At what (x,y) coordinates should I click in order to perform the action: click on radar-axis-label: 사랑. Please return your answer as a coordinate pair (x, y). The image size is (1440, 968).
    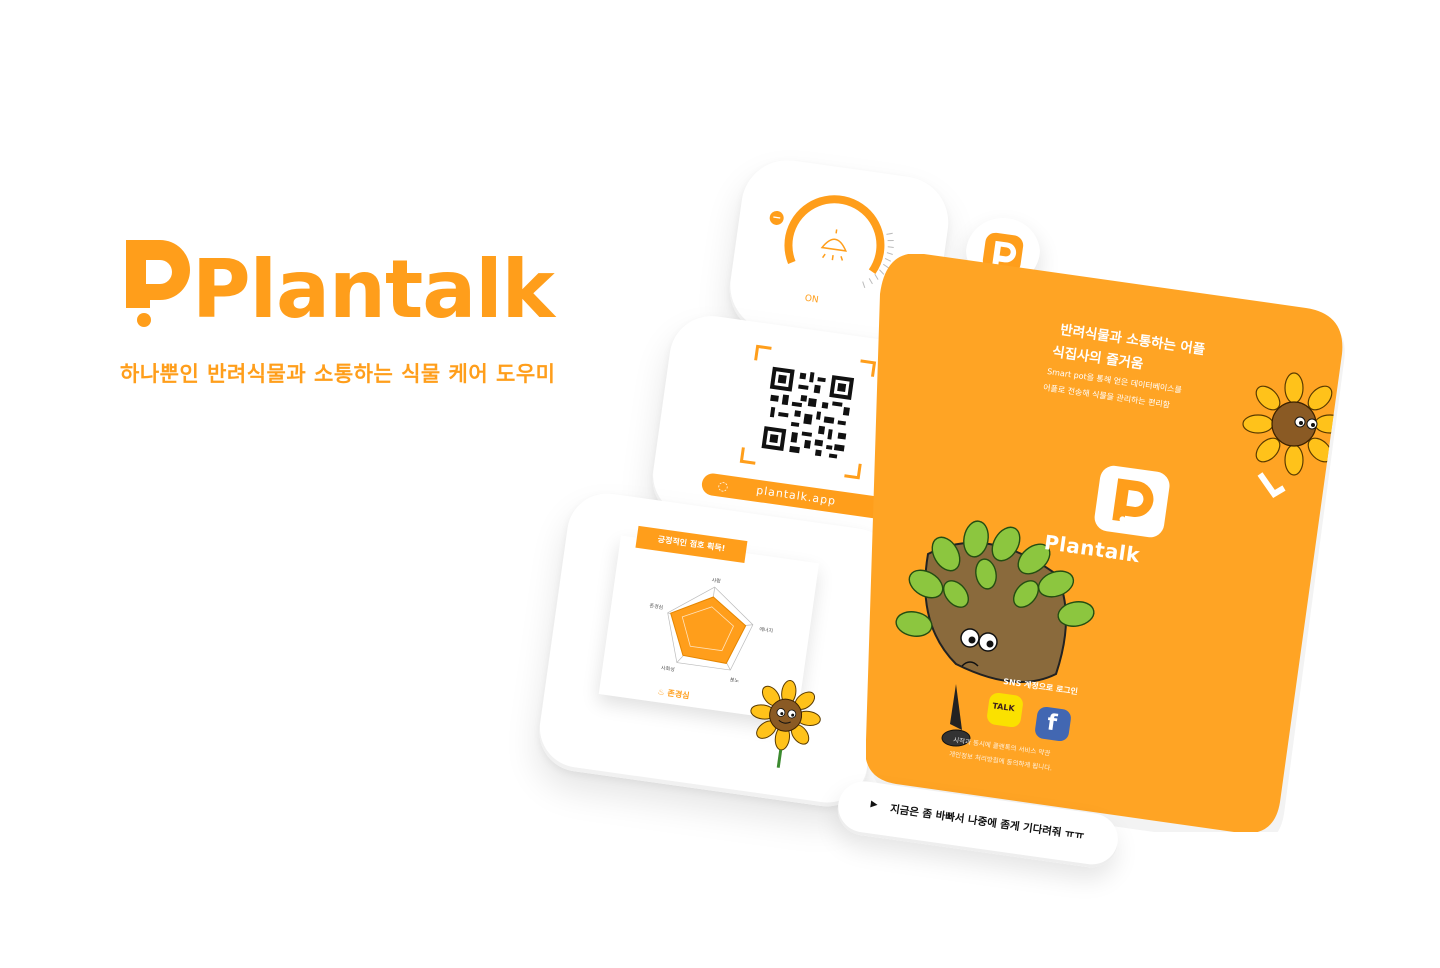
    Looking at the image, I should click on (716, 581).